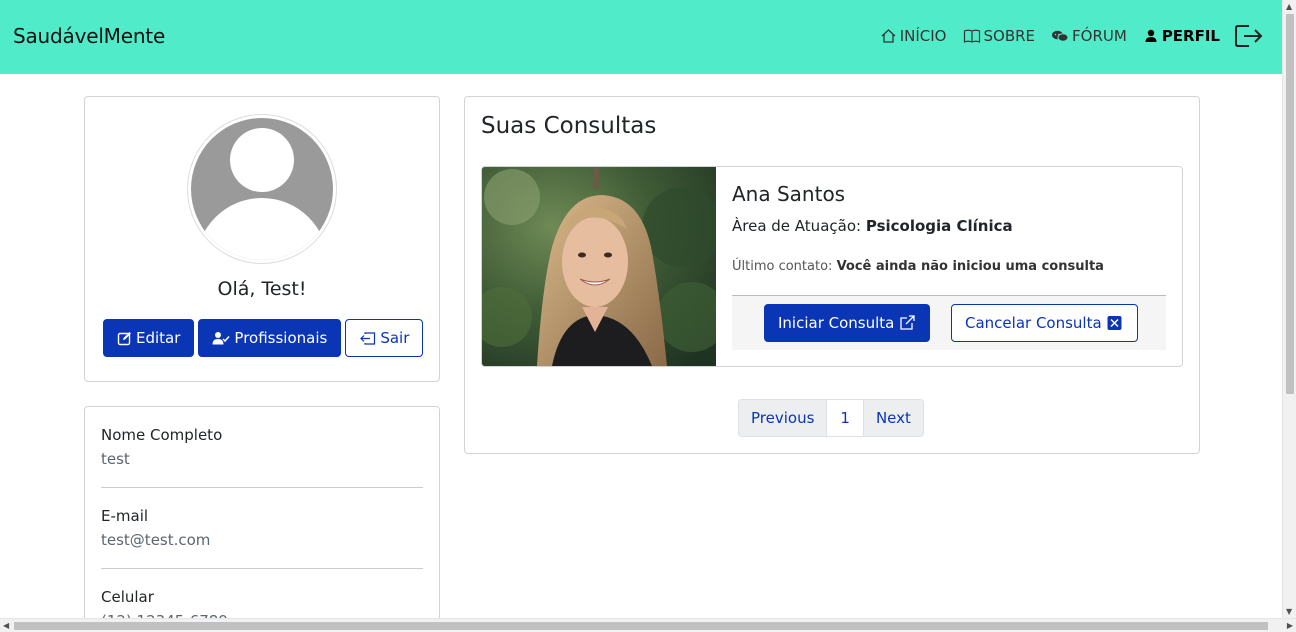 The width and height of the screenshot is (1296, 632). What do you see at coordinates (569, 126) in the screenshot?
I see `consultations-title: Suas Consultas` at bounding box center [569, 126].